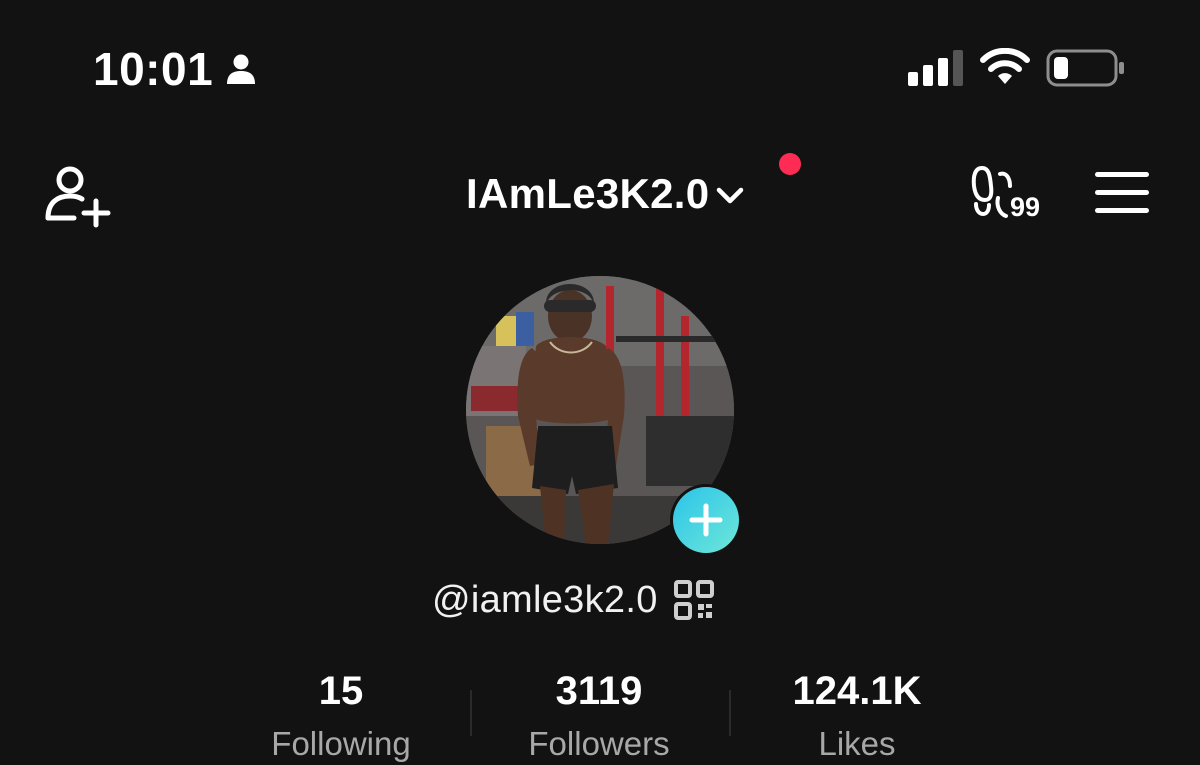 The width and height of the screenshot is (1200, 765). I want to click on qr-code-icon, so click(693, 600).